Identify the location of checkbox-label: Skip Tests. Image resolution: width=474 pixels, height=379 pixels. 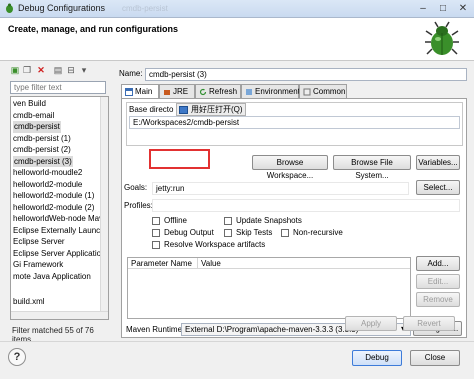
(254, 232).